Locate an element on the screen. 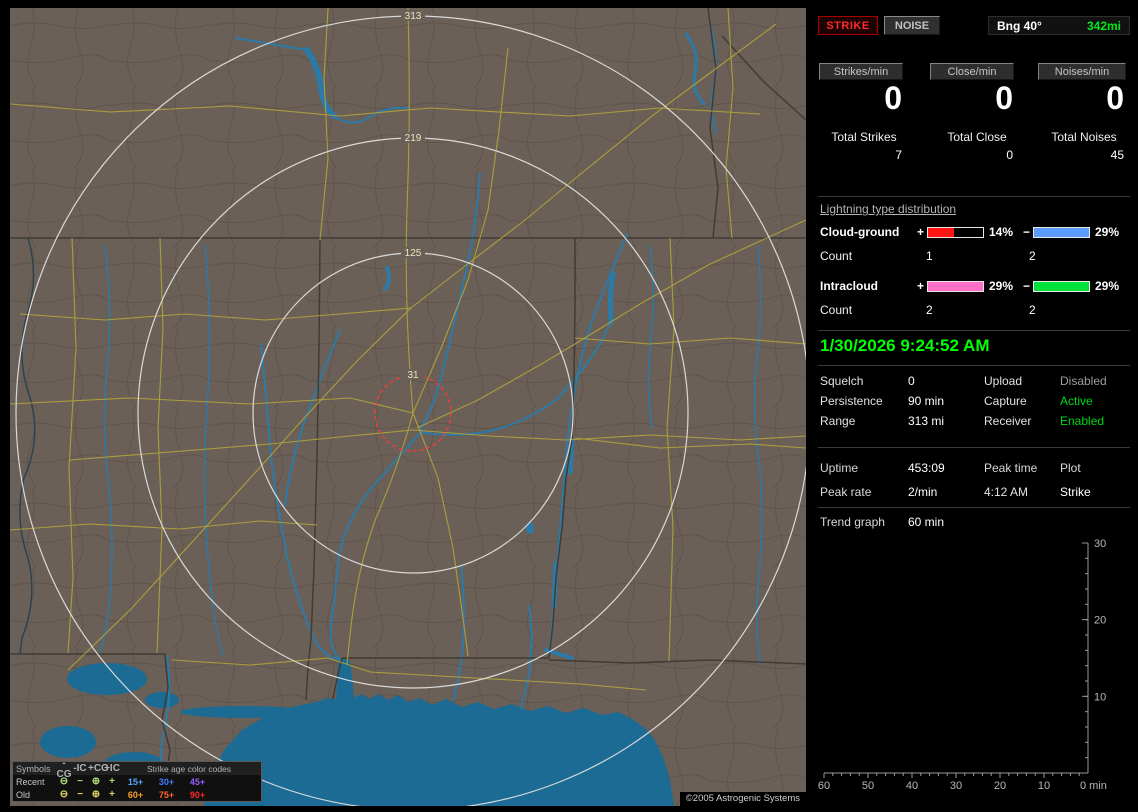  age-75: 75+ is located at coordinates (166, 794).